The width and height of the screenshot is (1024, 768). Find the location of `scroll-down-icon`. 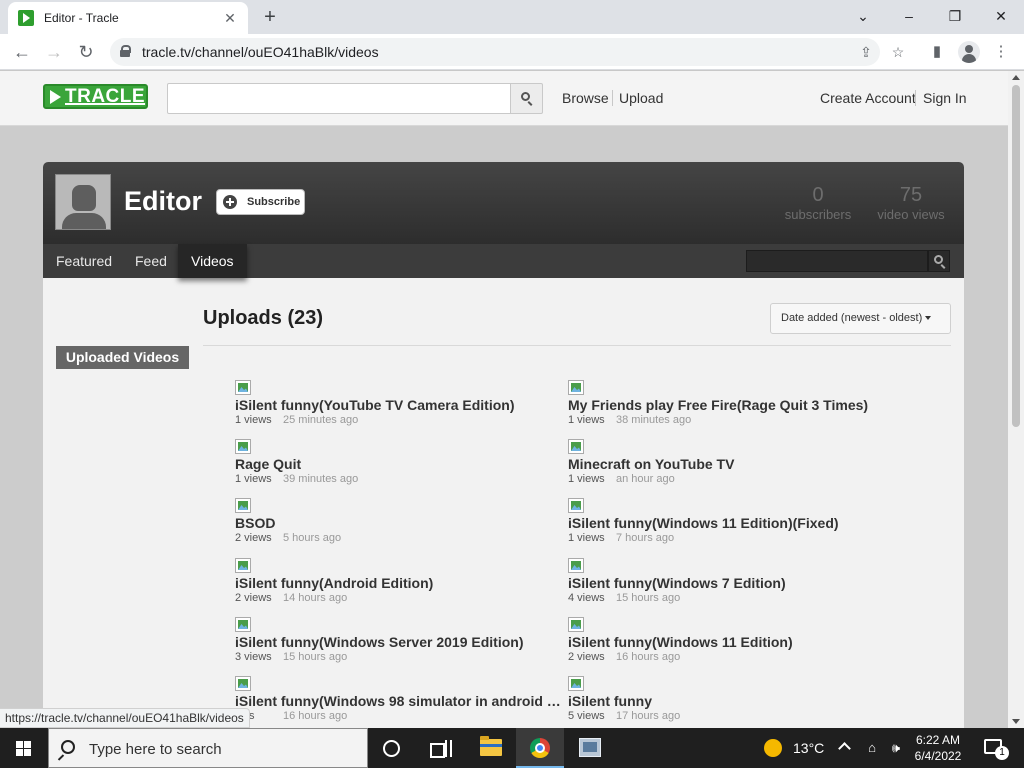

scroll-down-icon is located at coordinates (1016, 721).